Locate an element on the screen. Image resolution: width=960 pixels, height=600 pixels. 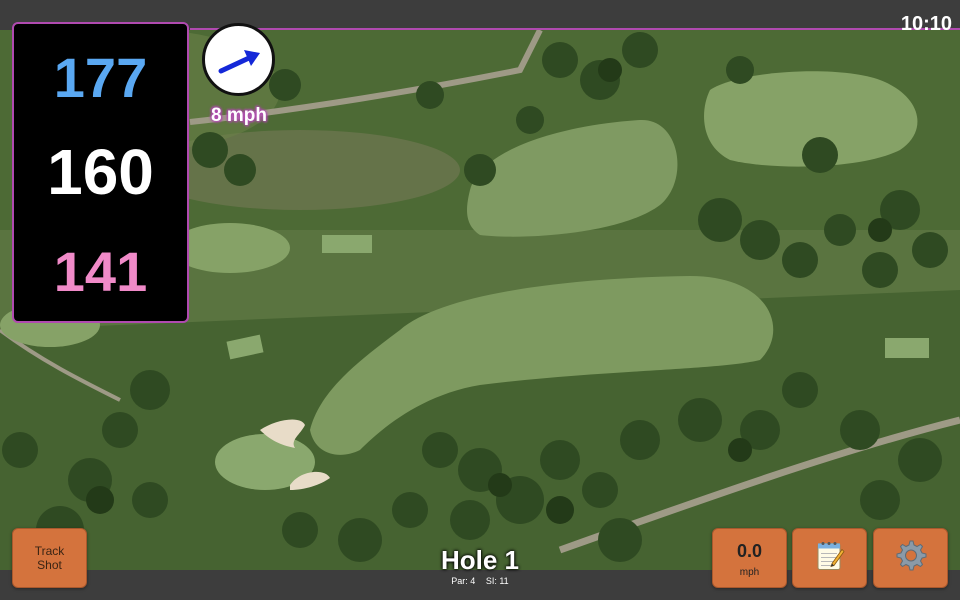
stroke-index-label: SI: 11 is located at coordinates (497, 581).